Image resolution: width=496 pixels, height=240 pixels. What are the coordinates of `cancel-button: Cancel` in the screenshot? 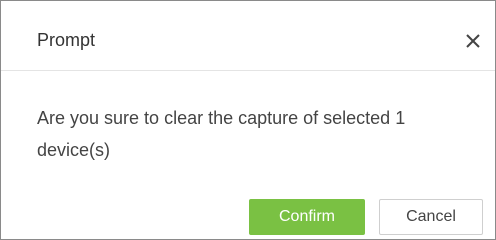 It's located at (431, 217).